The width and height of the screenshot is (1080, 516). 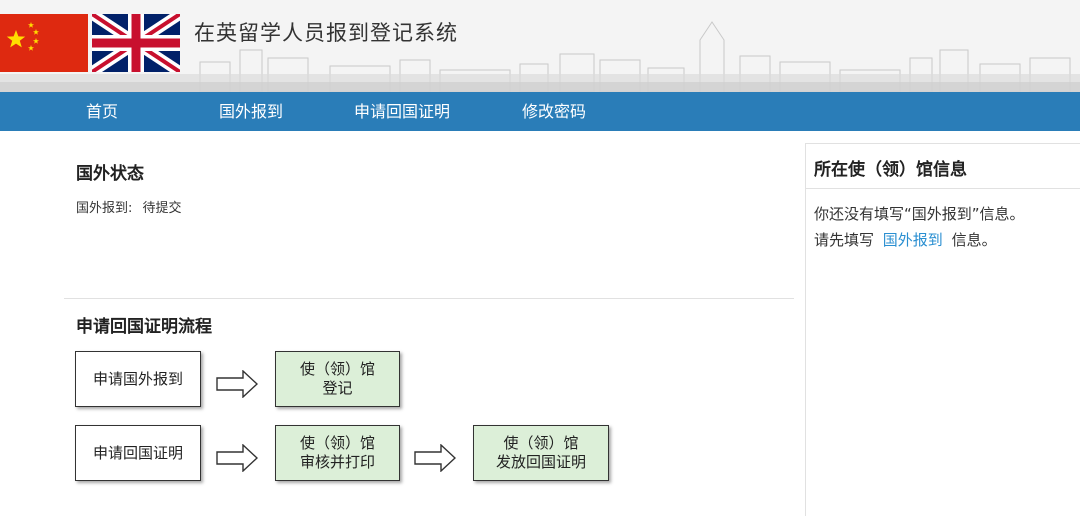 I want to click on step-label: 申请国外报到, so click(x=137, y=378).